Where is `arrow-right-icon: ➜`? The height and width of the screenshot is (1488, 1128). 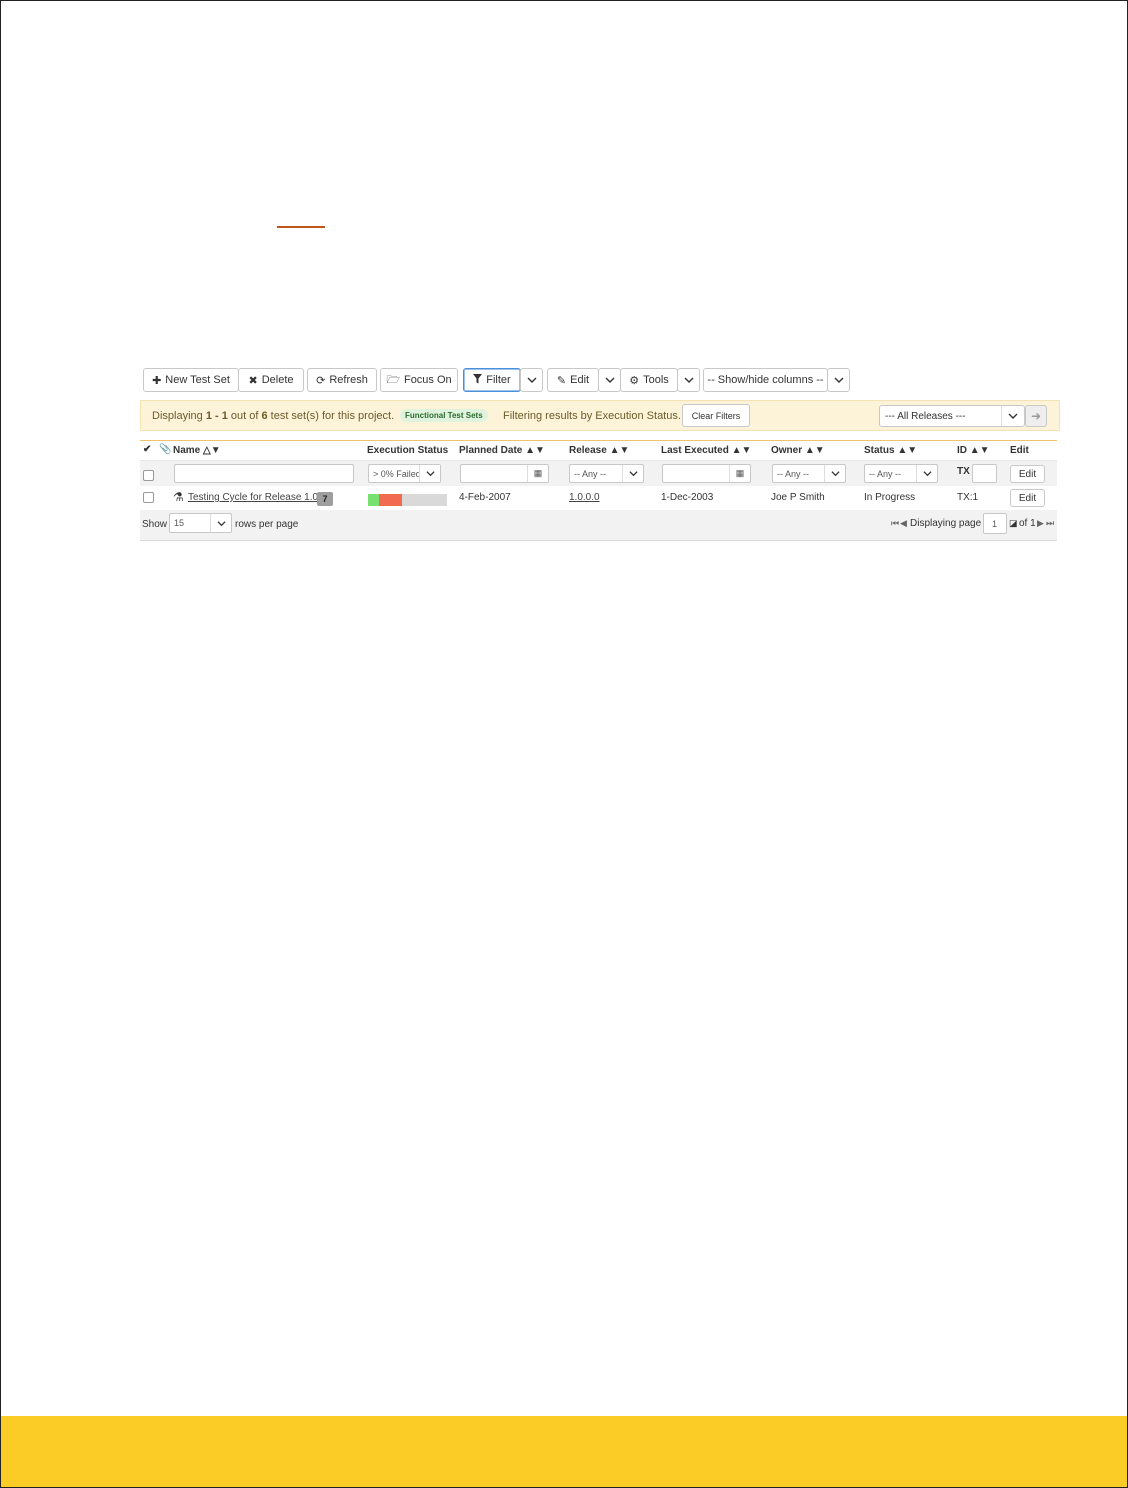 arrow-right-icon: ➜ is located at coordinates (1036, 416).